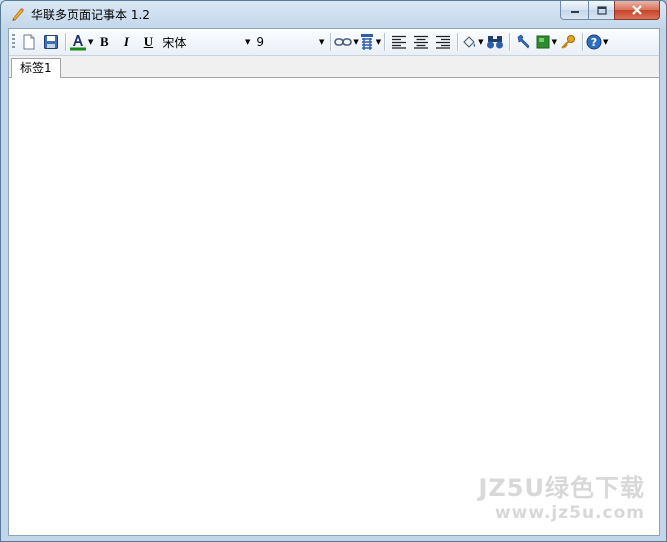  I want to click on new-file-button, so click(29, 42).